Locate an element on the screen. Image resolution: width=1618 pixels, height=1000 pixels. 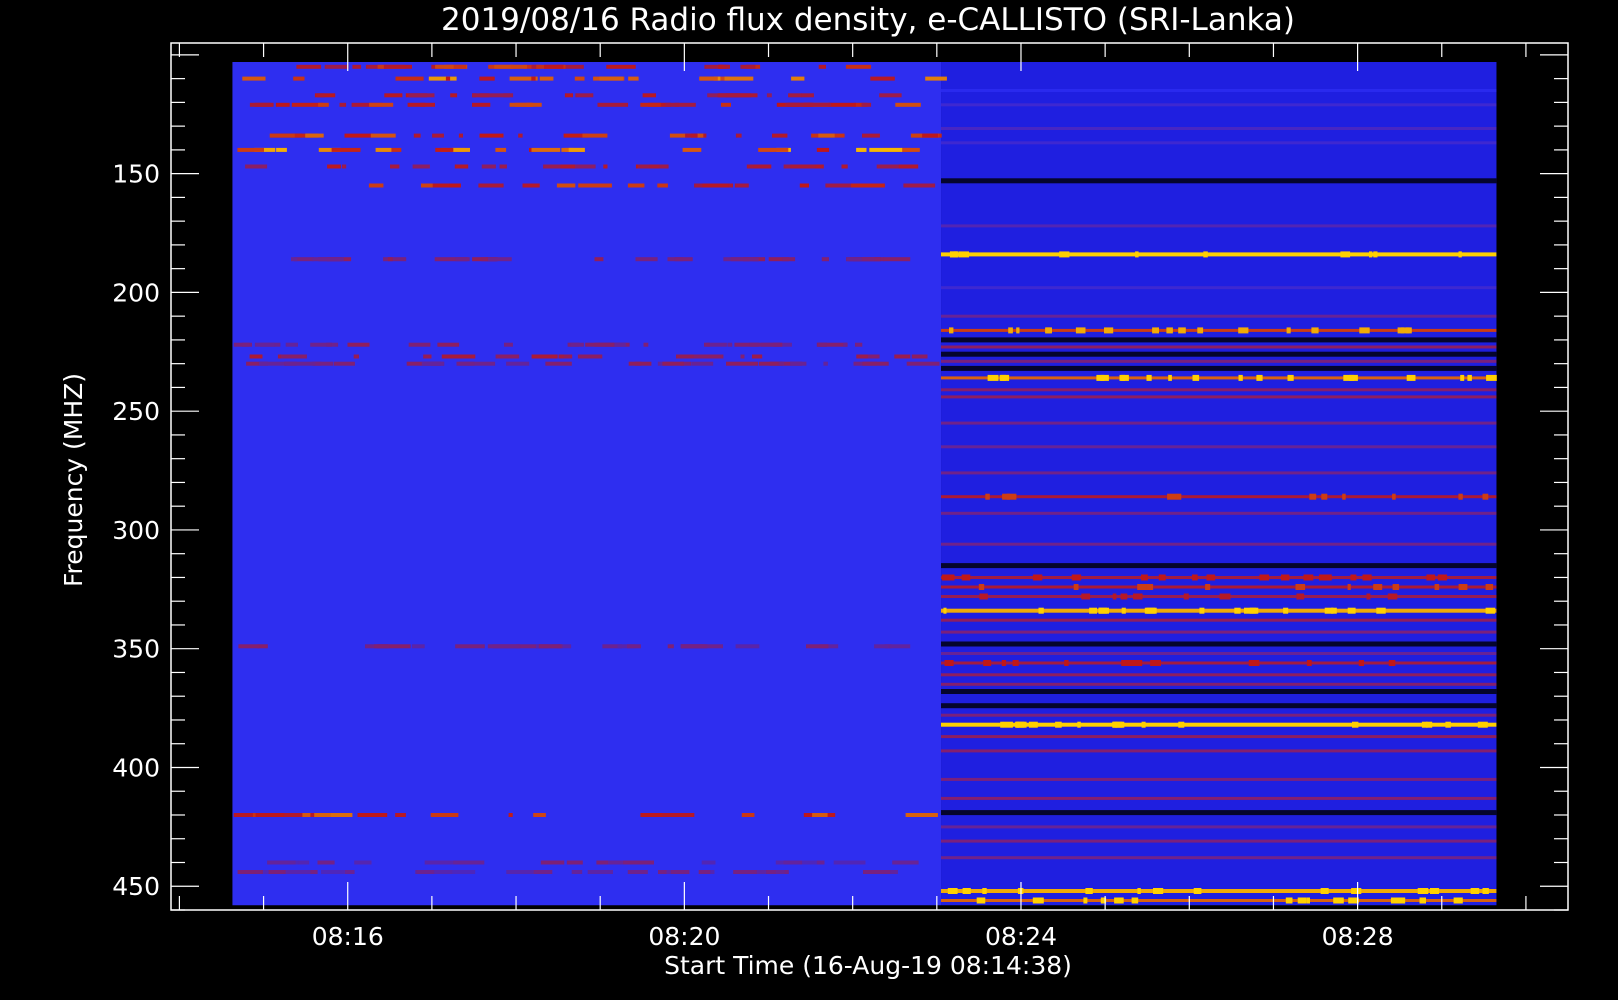
y-tick-label: 300 is located at coordinates (136, 530).